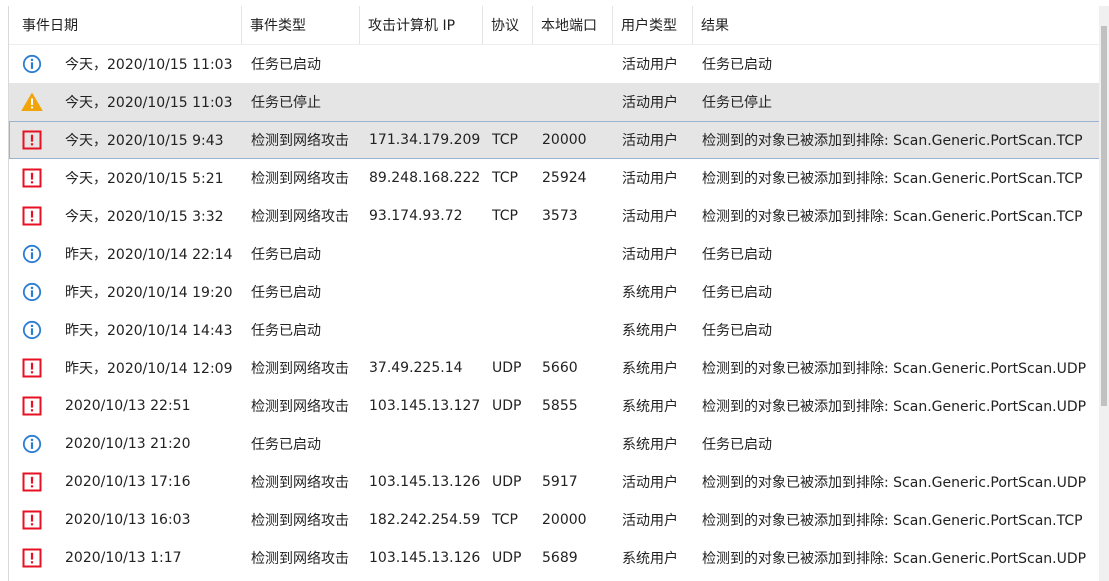 Image resolution: width=1109 pixels, height=581 pixels. I want to click on column-header-user-type: 用户类型, so click(653, 25).